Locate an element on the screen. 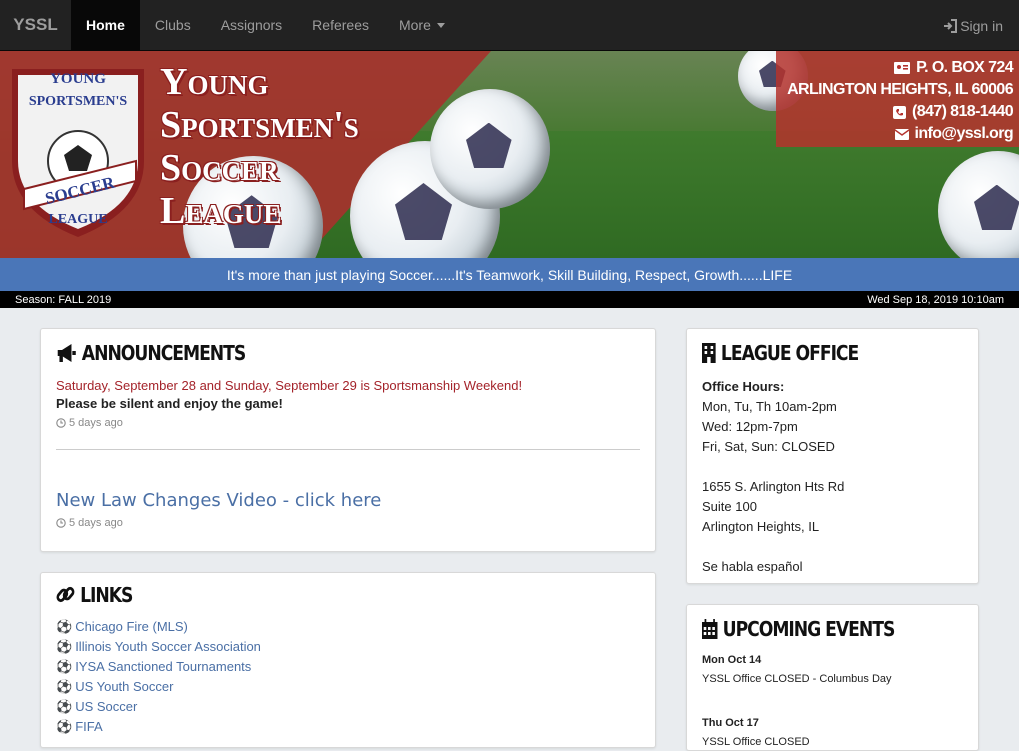  league-title-line: League is located at coordinates (221, 211).